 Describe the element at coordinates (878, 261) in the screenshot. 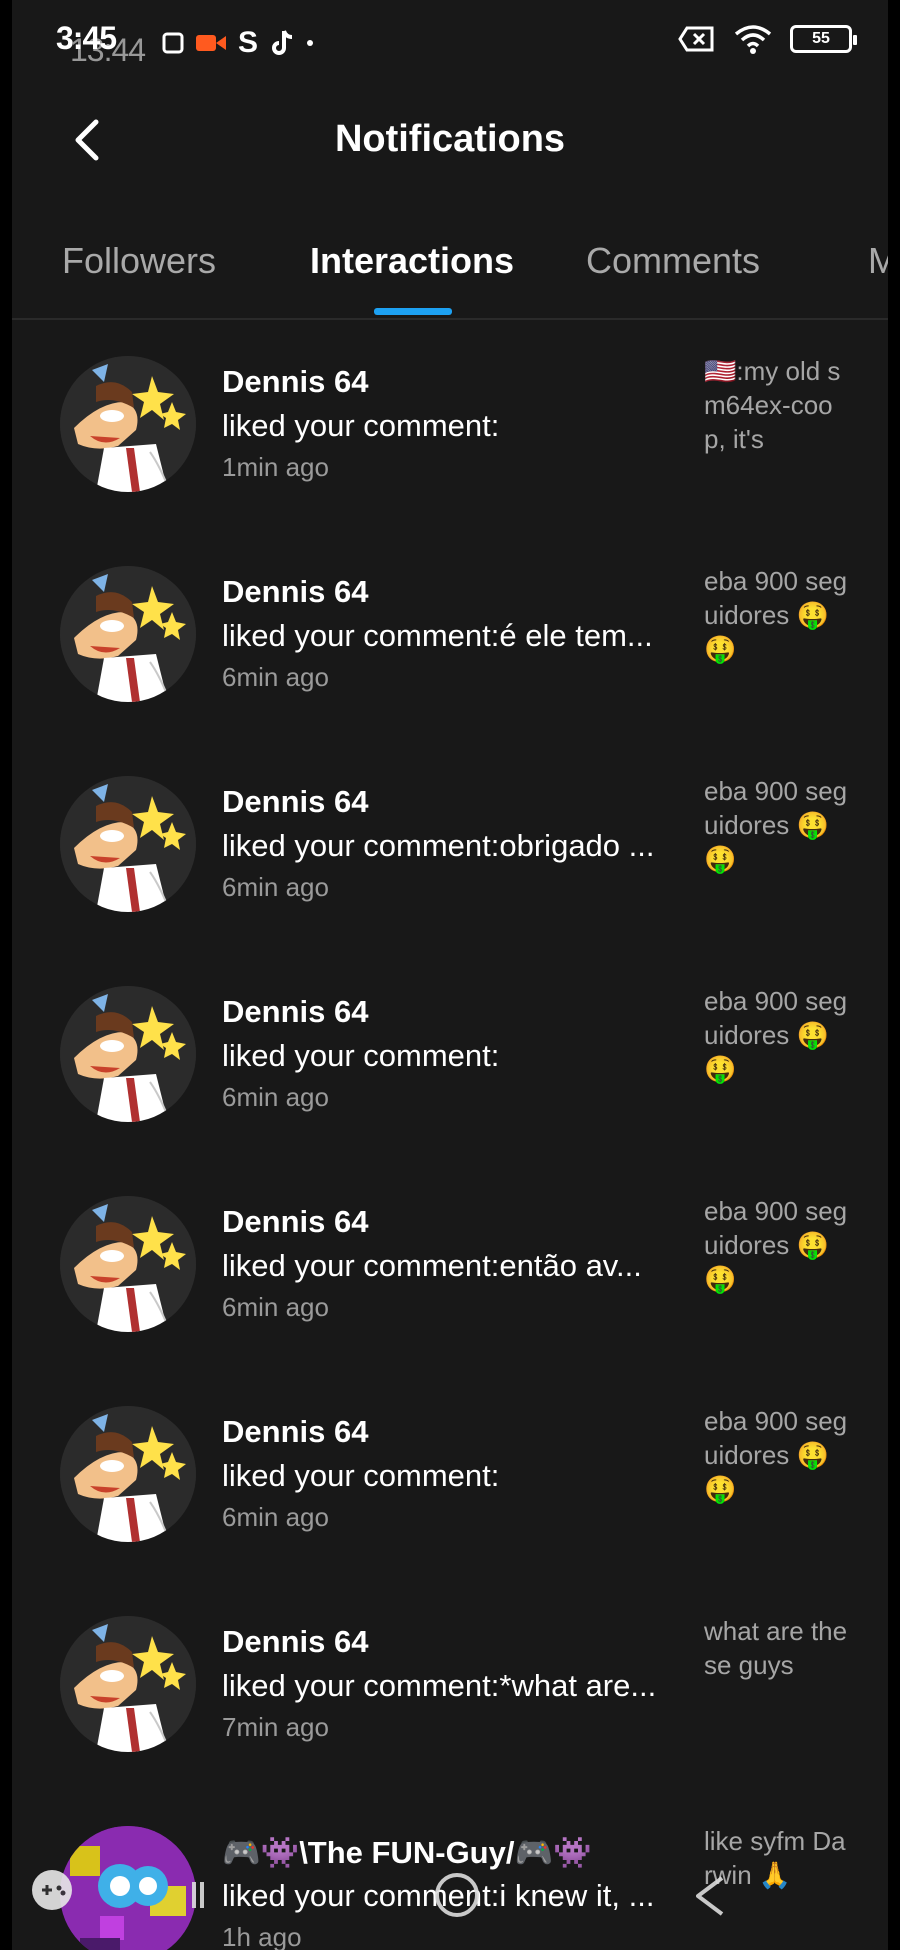

I see `tab-more: M` at that location.